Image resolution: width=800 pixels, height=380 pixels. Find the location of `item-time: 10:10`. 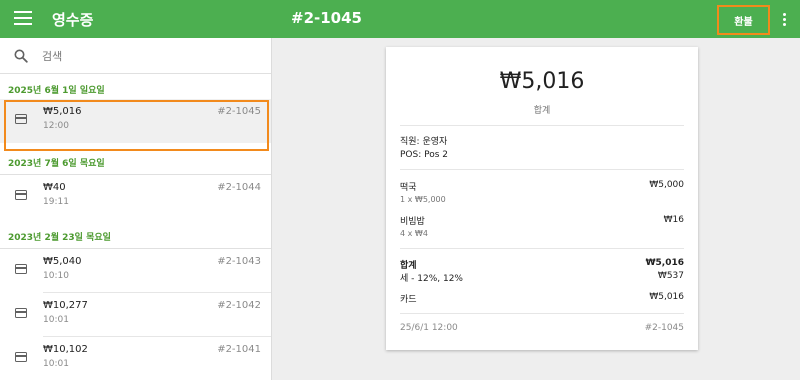

item-time: 10:10 is located at coordinates (56, 276).